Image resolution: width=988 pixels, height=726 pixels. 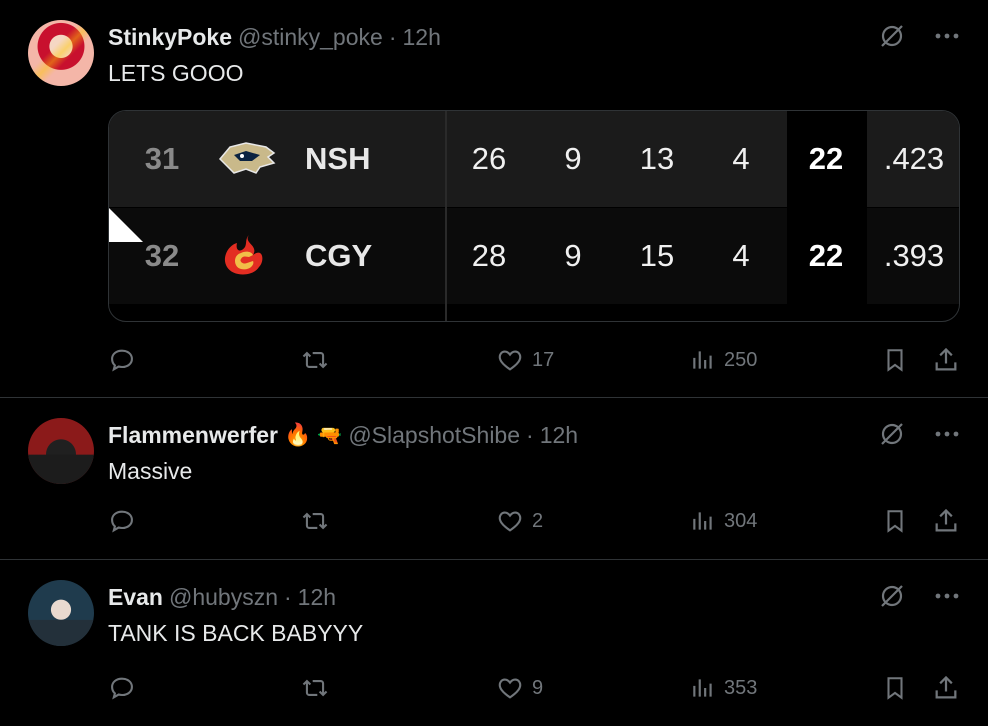 What do you see at coordinates (330, 435) in the screenshot?
I see `gun-emoji: 🔫` at bounding box center [330, 435].